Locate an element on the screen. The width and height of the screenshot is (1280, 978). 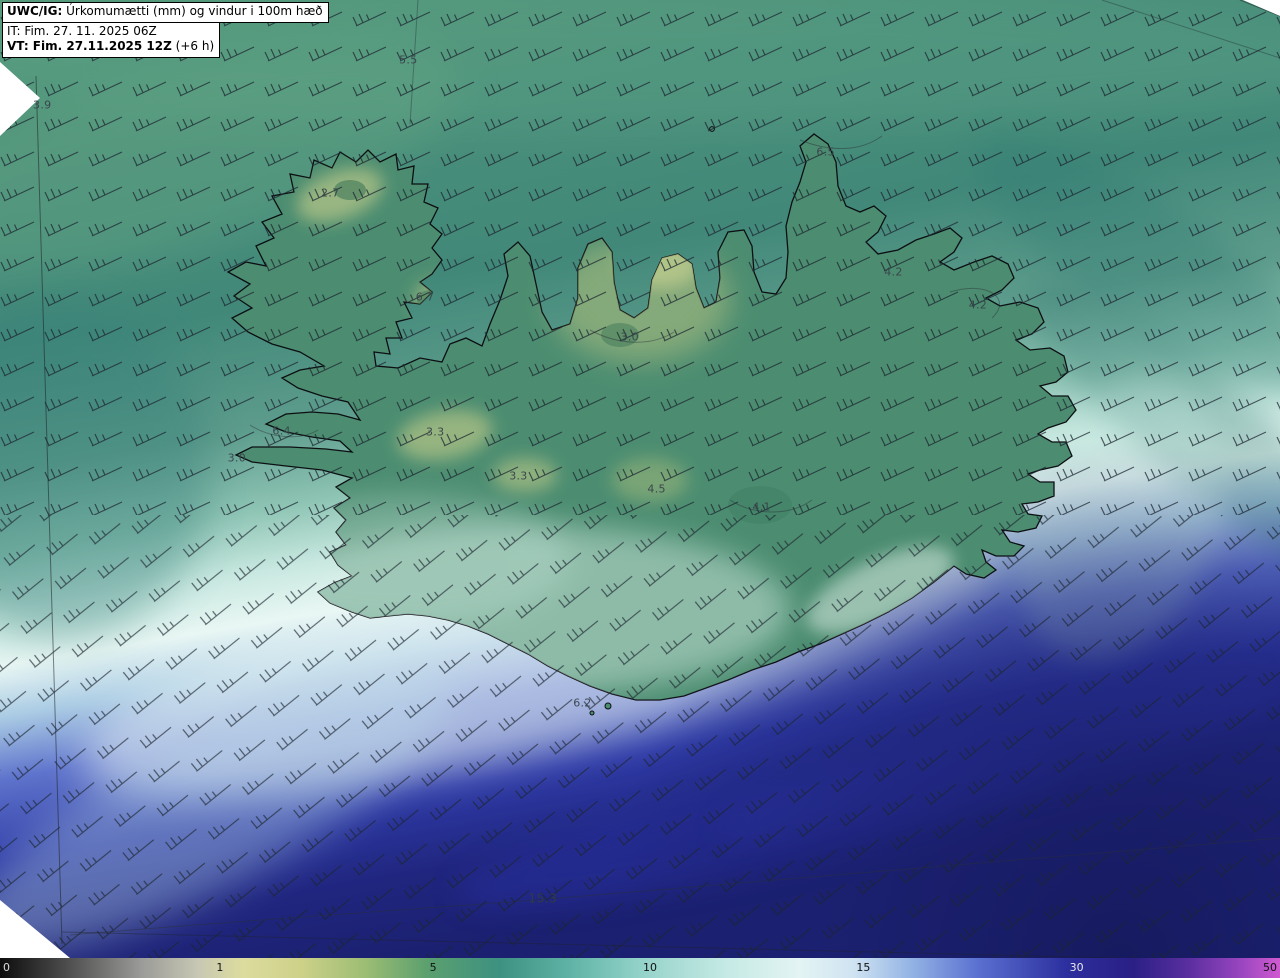
model-label: UWC/IG: is located at coordinates (35, 11).